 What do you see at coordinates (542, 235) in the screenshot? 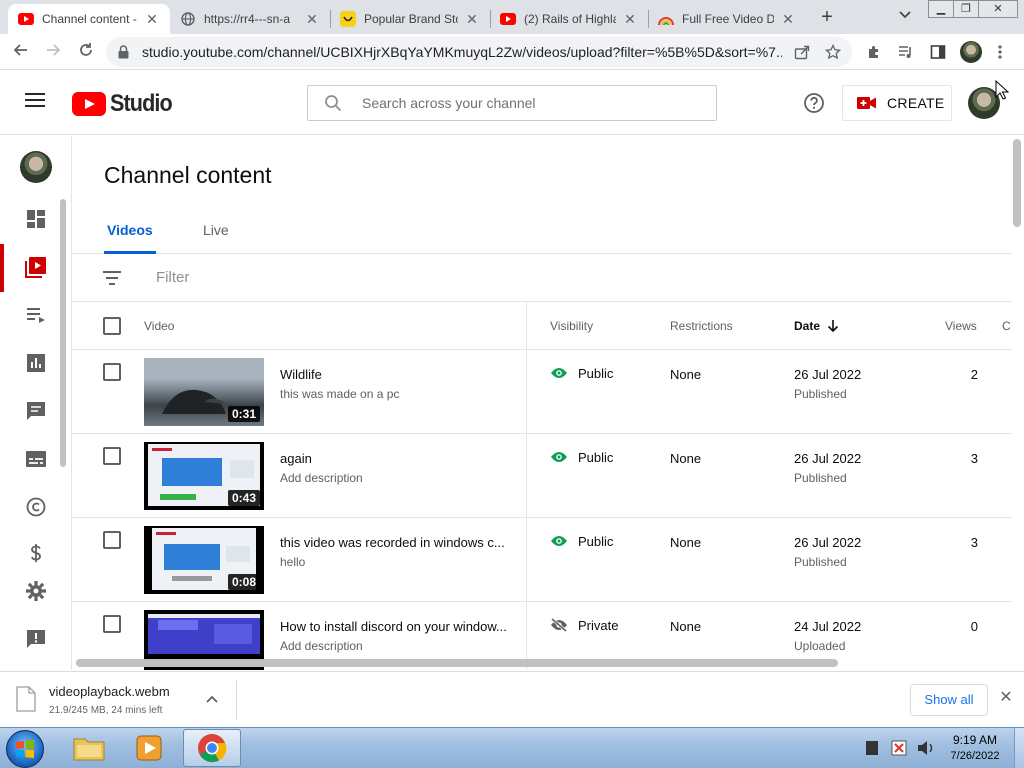
I see `content-tabs: Videos Live` at bounding box center [542, 235].